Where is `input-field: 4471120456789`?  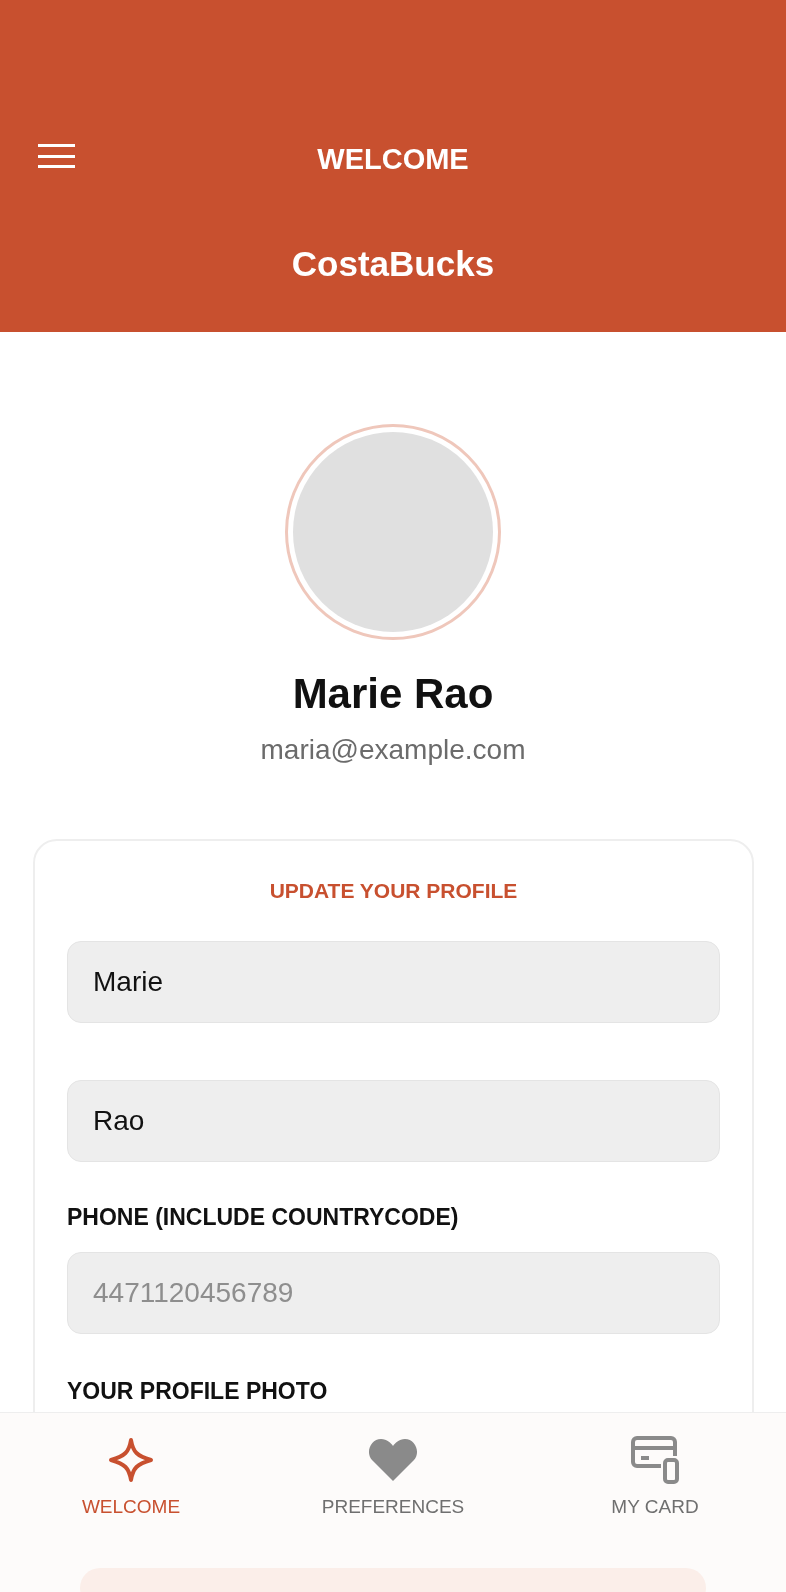 input-field: 4471120456789 is located at coordinates (393, 1293).